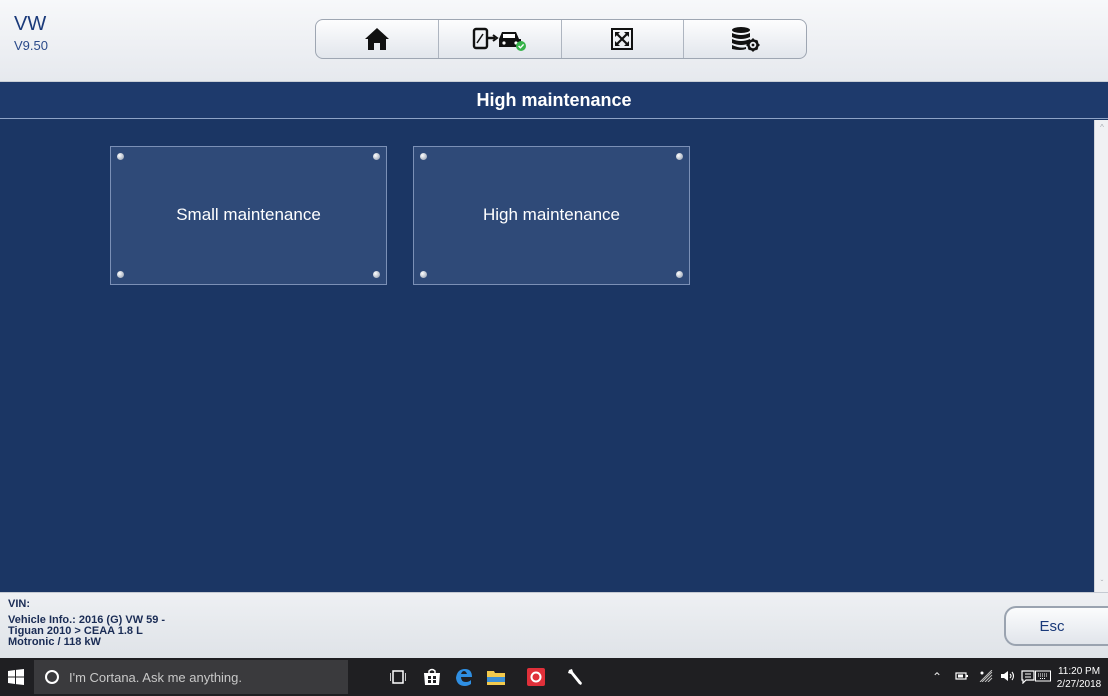 The image size is (1108, 696). Describe the element at coordinates (52, 677) in the screenshot. I see `cortana-icon` at that location.